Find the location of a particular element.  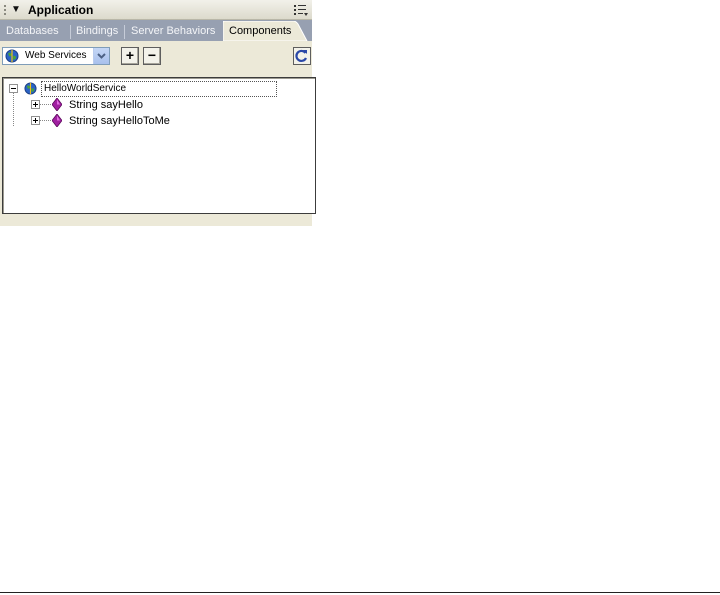

tab-server-behaviors: Server Behaviors is located at coordinates (173, 32).